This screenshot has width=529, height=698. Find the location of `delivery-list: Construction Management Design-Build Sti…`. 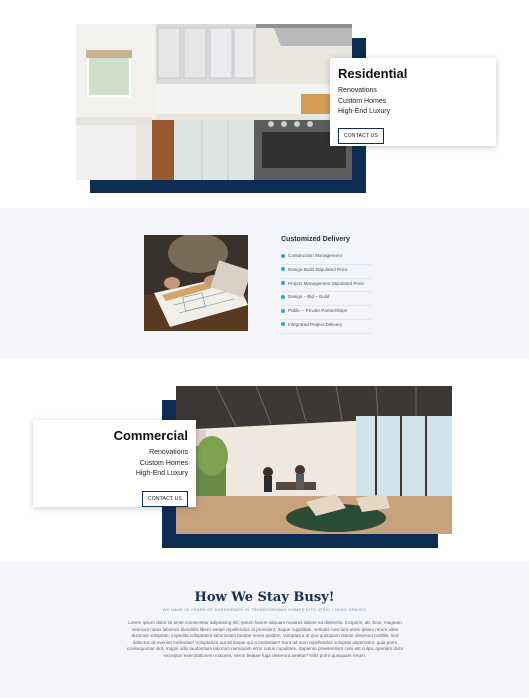

delivery-list: Construction Management Design-Build Sti… is located at coordinates (326, 292).